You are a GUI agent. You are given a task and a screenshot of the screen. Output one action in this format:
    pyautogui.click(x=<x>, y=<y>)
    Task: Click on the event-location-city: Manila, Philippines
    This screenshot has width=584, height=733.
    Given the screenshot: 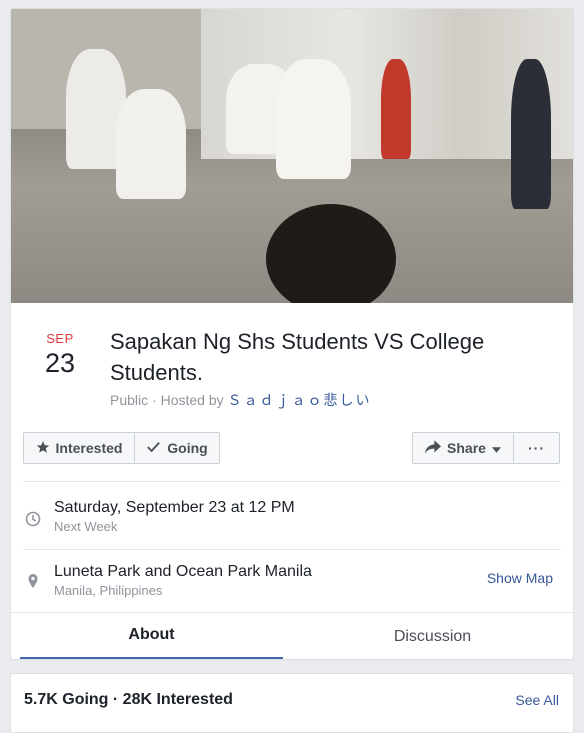 What is the action you would take?
    pyautogui.click(x=108, y=590)
    